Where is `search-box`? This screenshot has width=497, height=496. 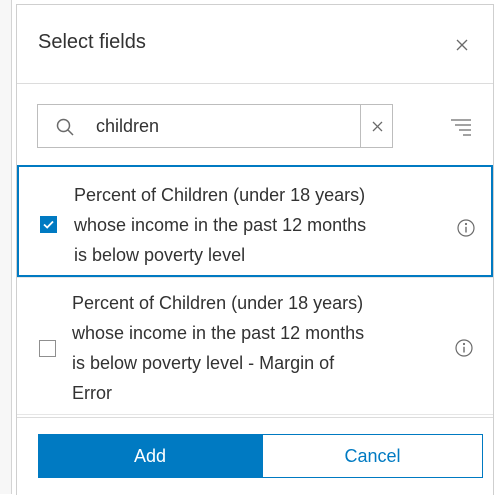
search-box is located at coordinates (215, 126).